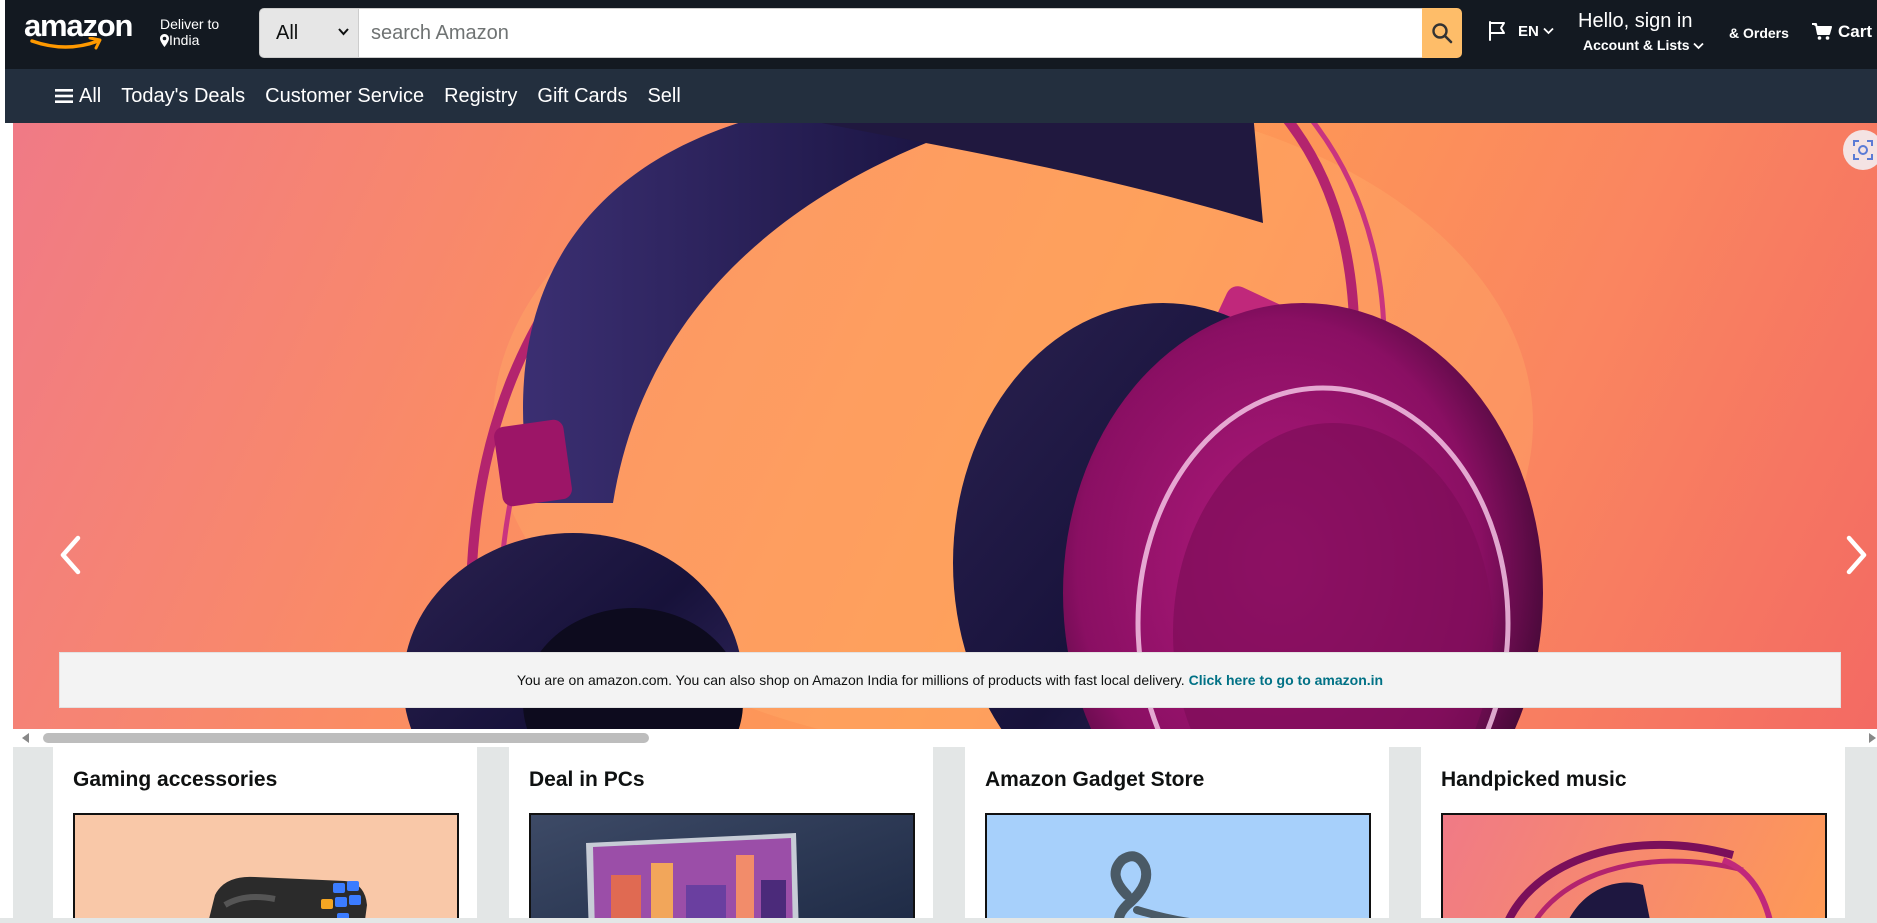 The height and width of the screenshot is (923, 1877). I want to click on signin-greeting: Hello, sign in, so click(1635, 21).